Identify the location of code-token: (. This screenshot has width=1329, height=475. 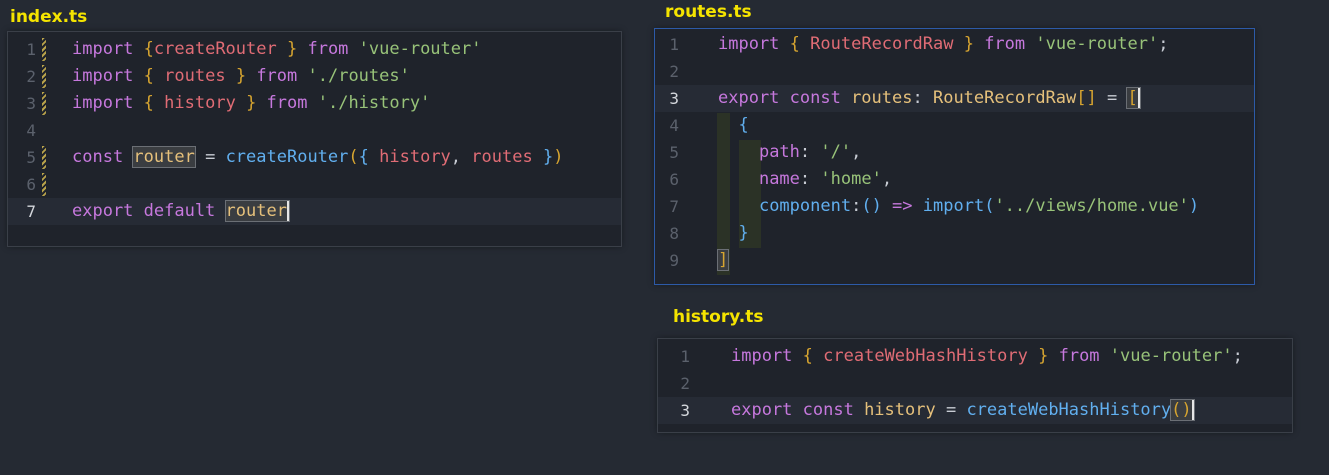
(989, 206).